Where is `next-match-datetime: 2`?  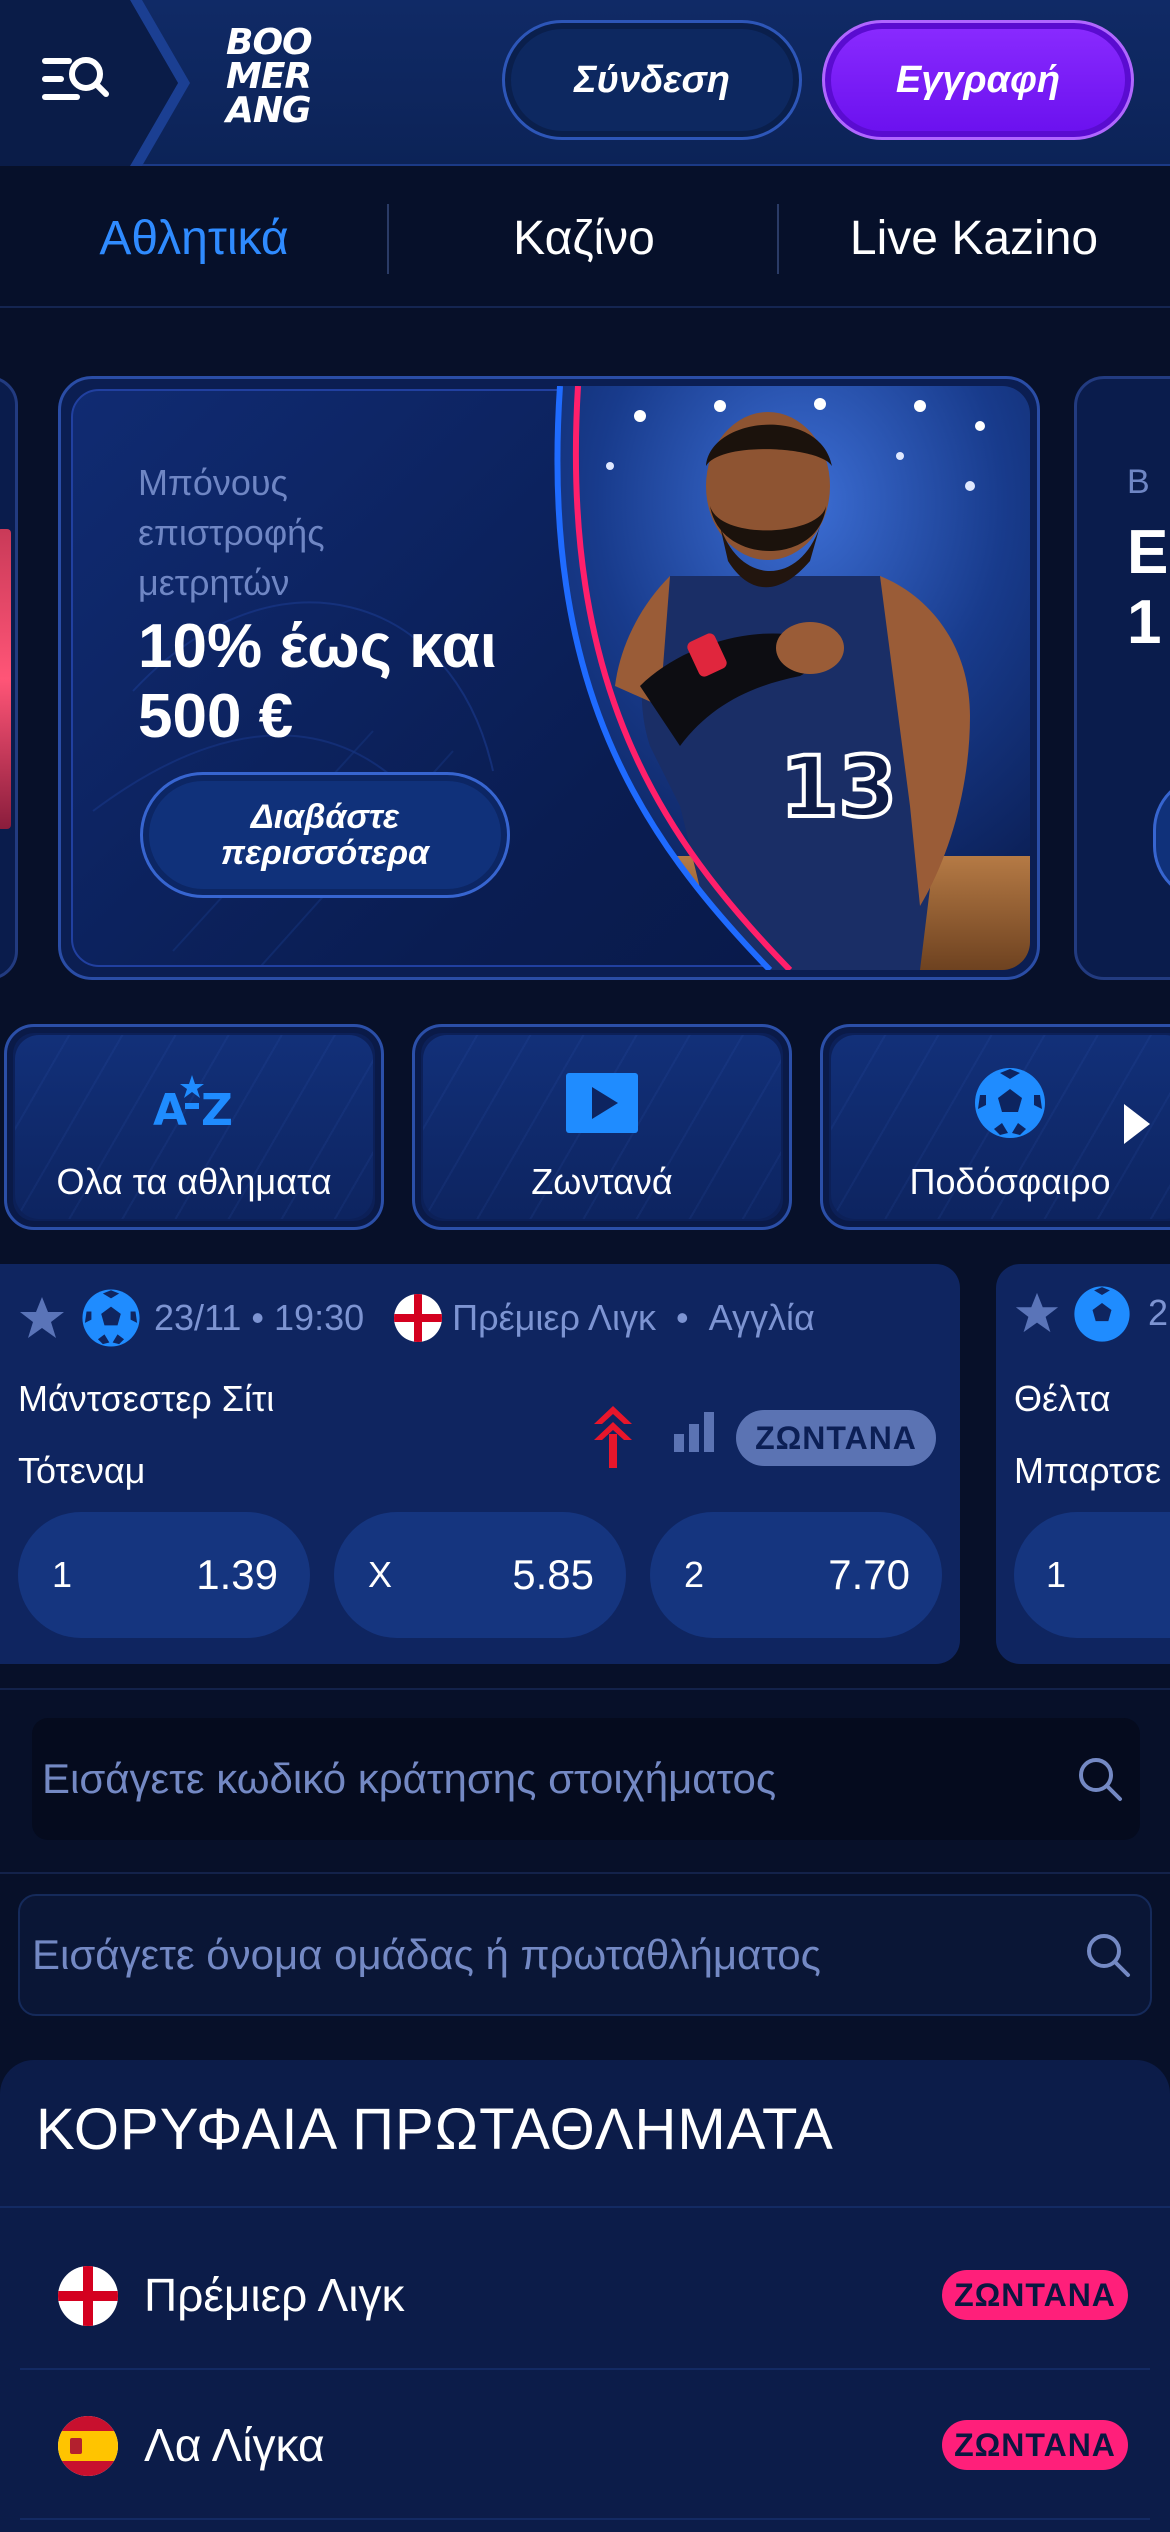
next-match-datetime: 2 is located at coordinates (1158, 1312).